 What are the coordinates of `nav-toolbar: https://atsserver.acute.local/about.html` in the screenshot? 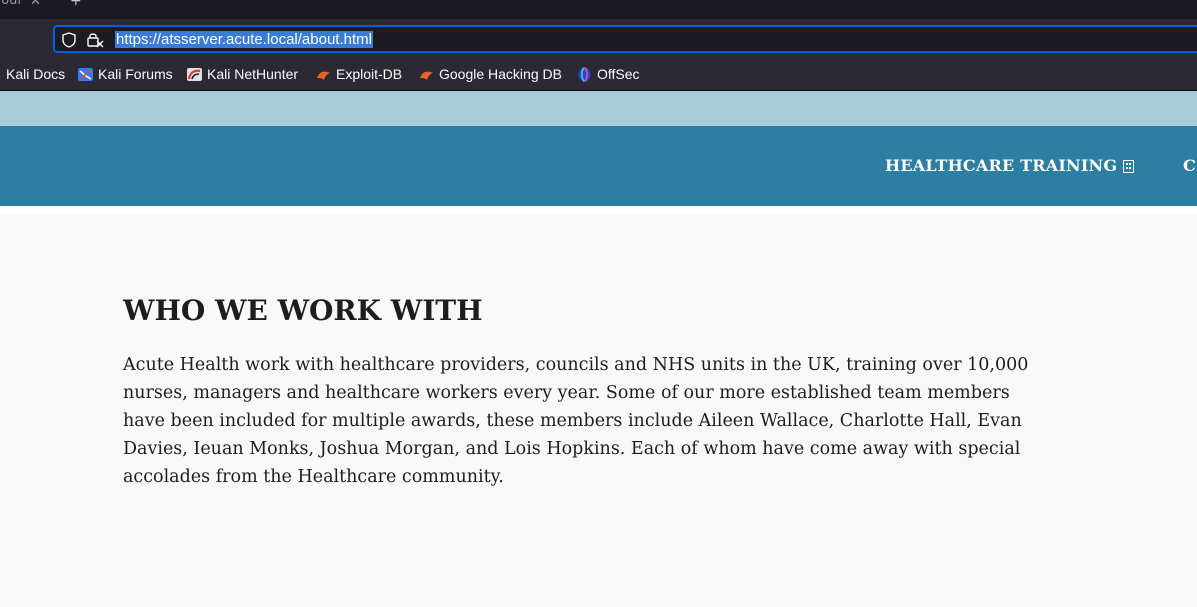 It's located at (598, 39).